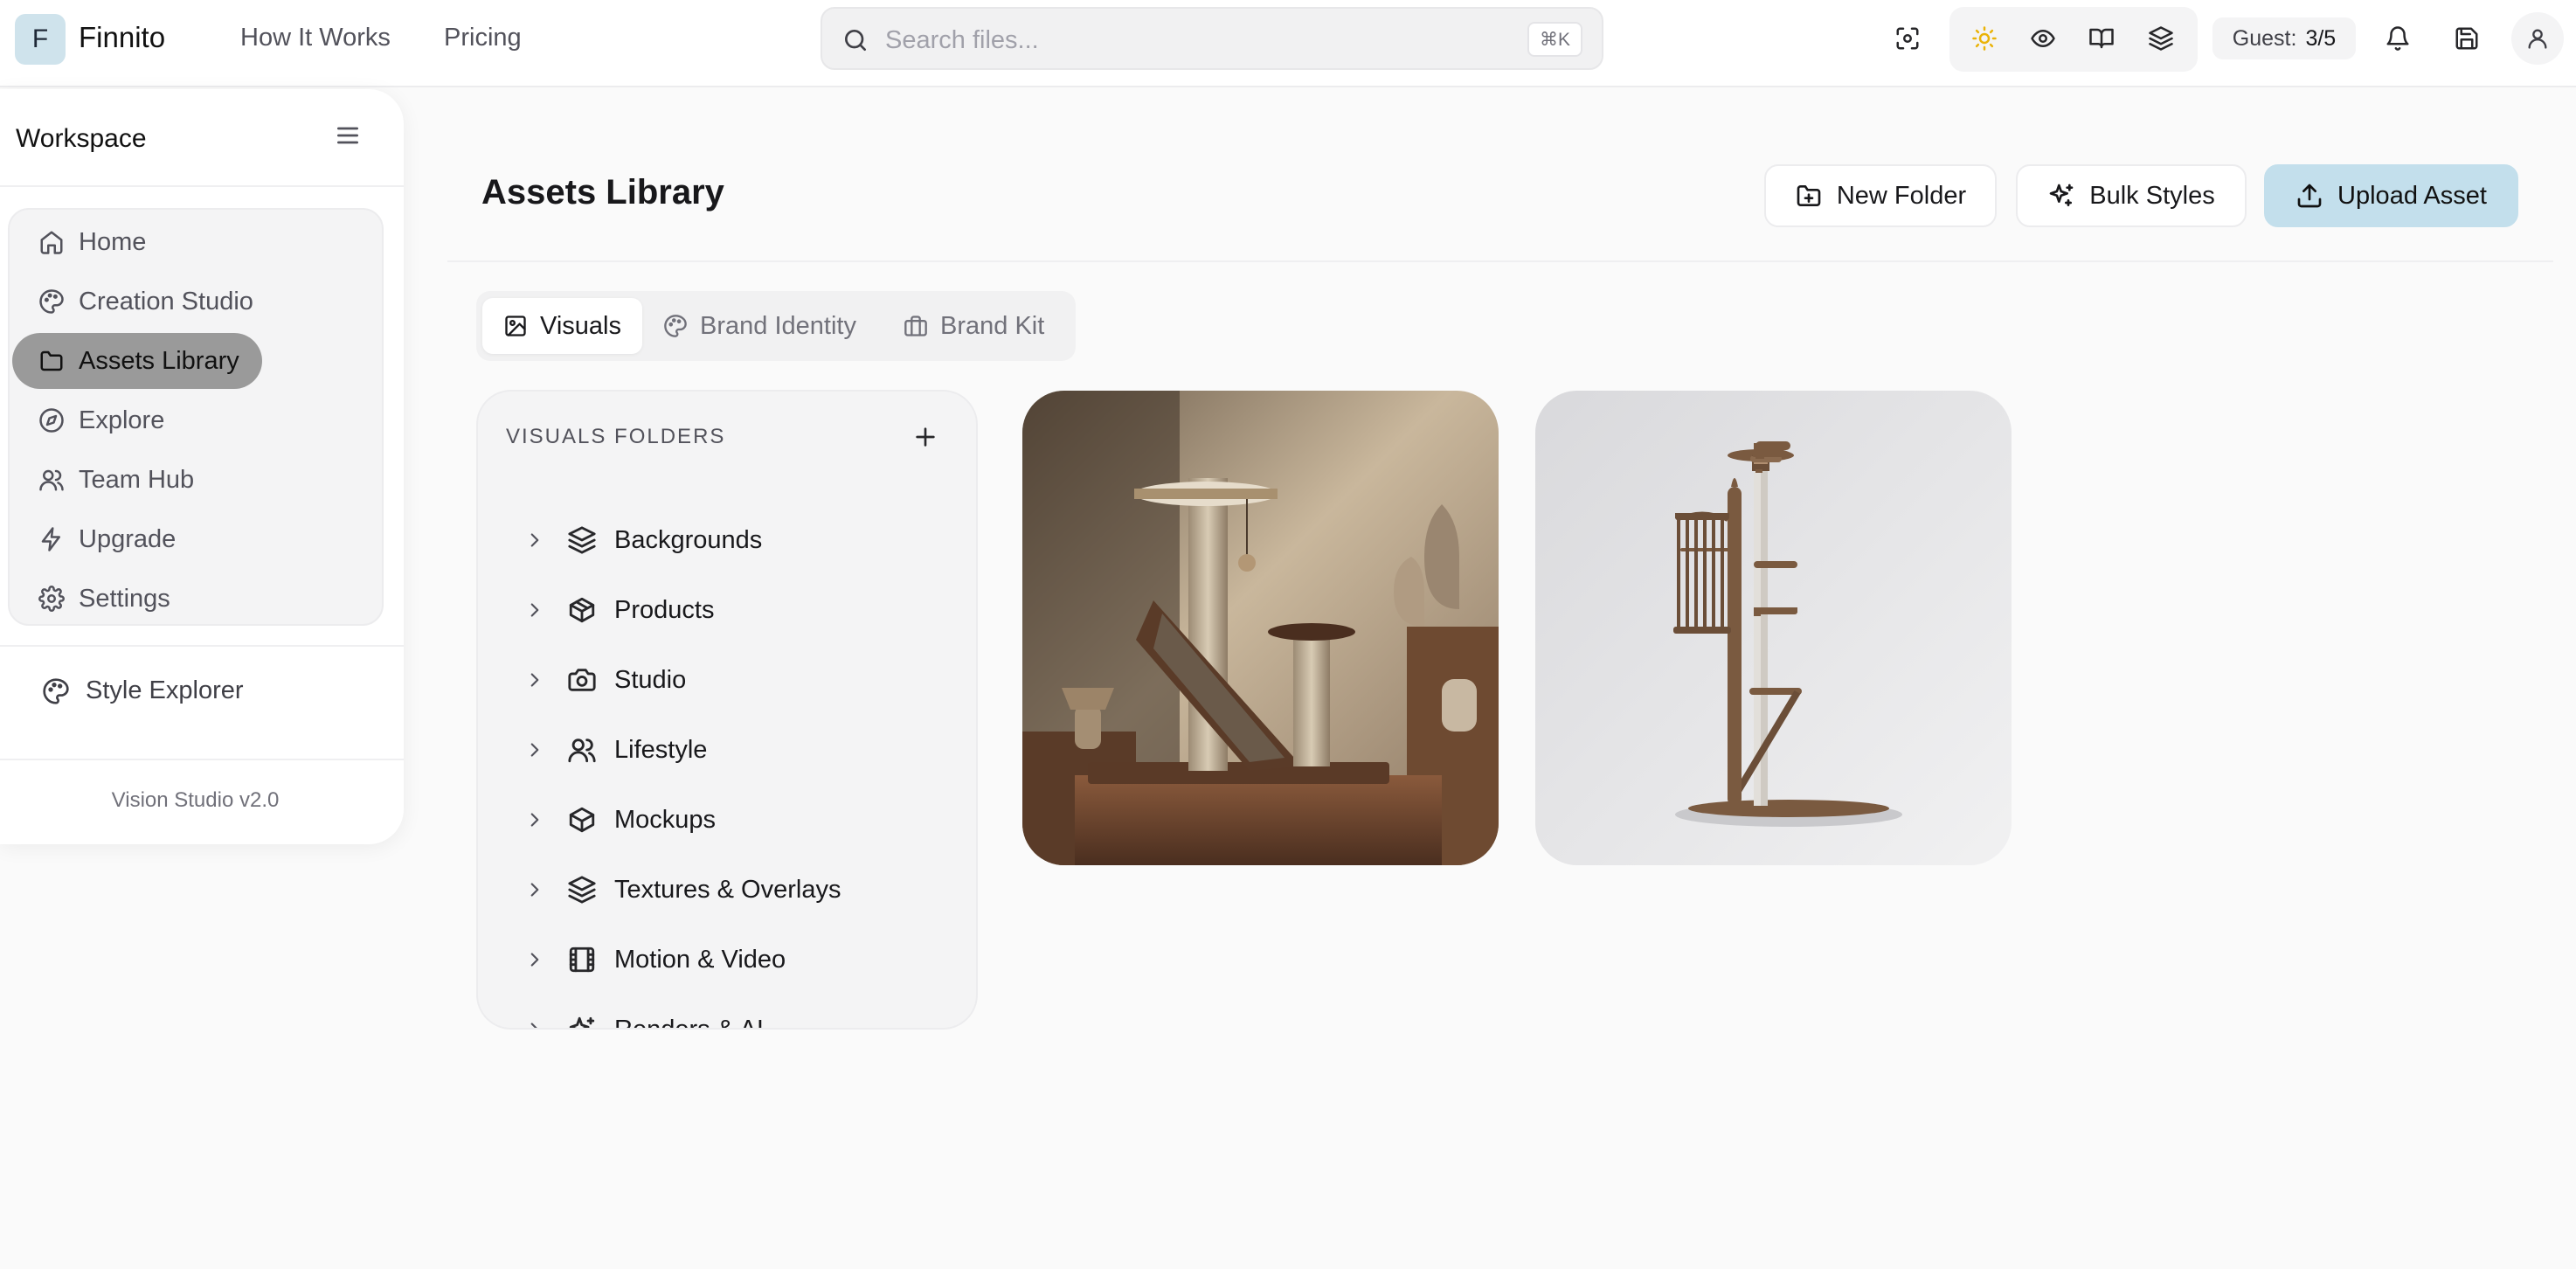 This screenshot has height=1269, width=2576. Describe the element at coordinates (51, 599) in the screenshot. I see `gear-icon` at that location.